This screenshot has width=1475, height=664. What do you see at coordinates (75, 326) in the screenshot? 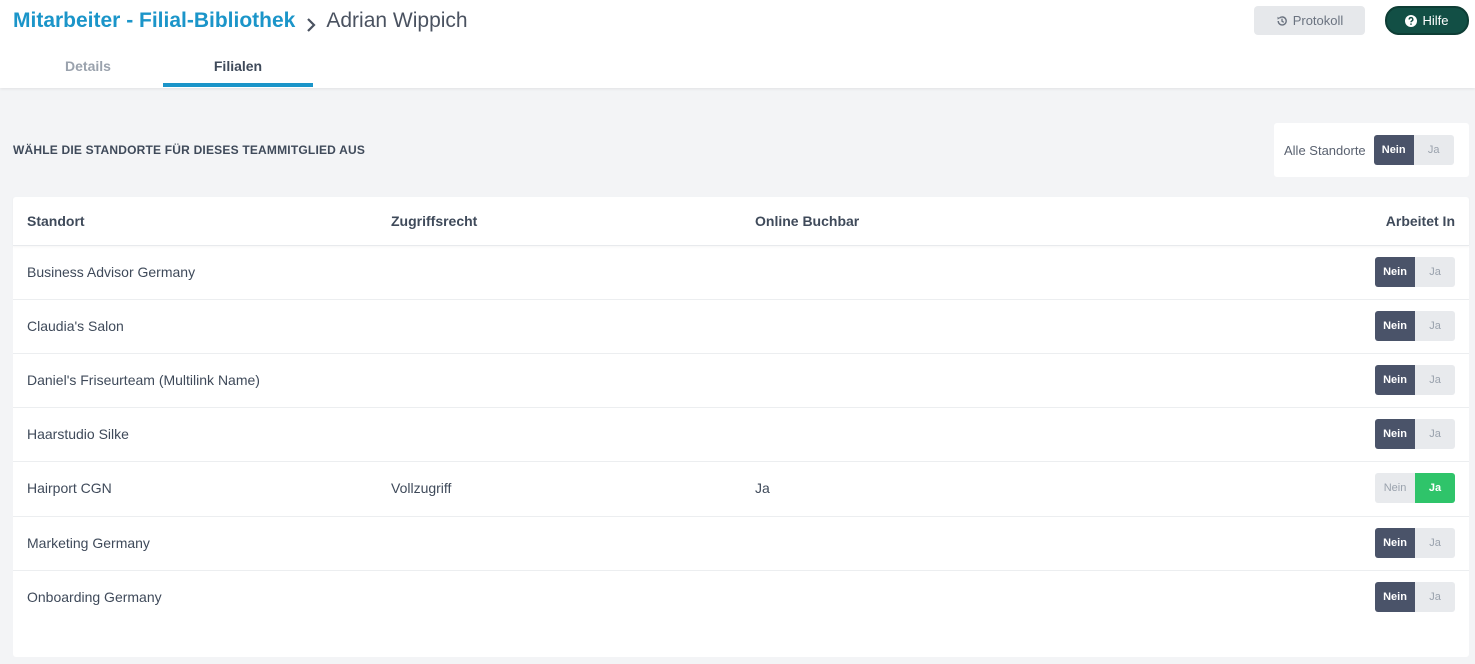
I see `row-standort: Claudia's Salon` at bounding box center [75, 326].